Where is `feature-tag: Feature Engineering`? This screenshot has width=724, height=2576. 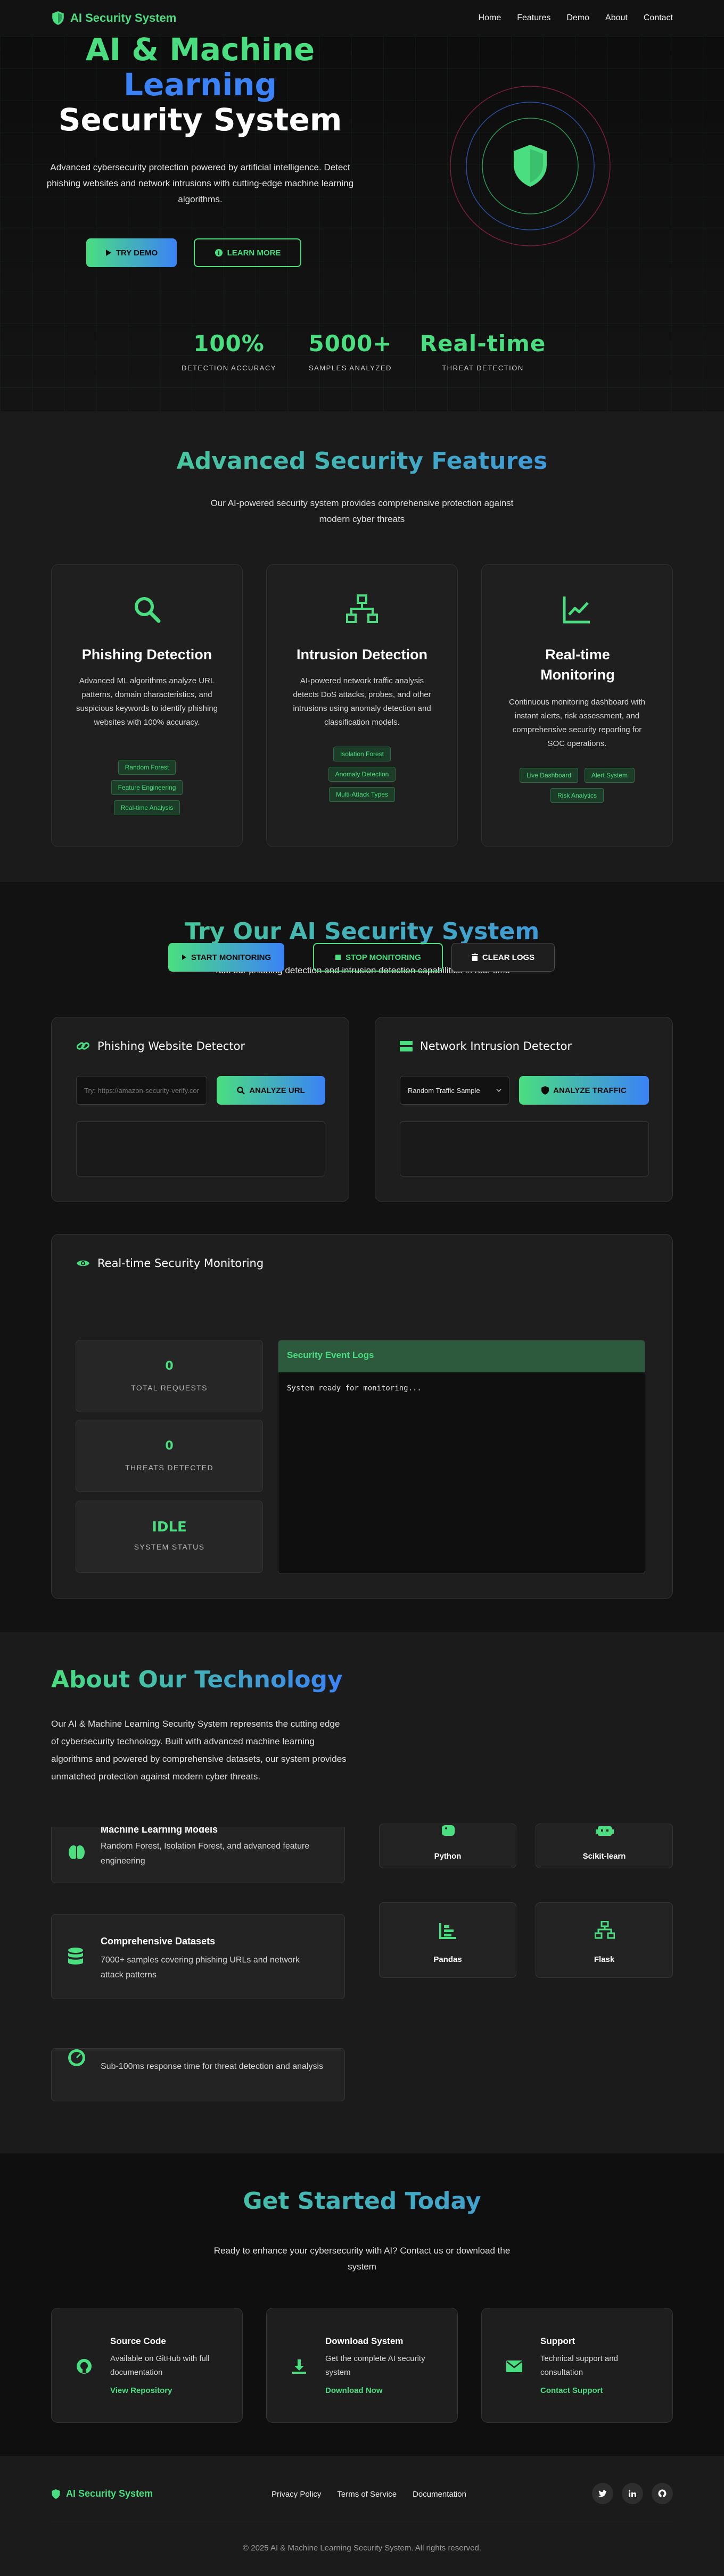
feature-tag: Feature Engineering is located at coordinates (147, 787).